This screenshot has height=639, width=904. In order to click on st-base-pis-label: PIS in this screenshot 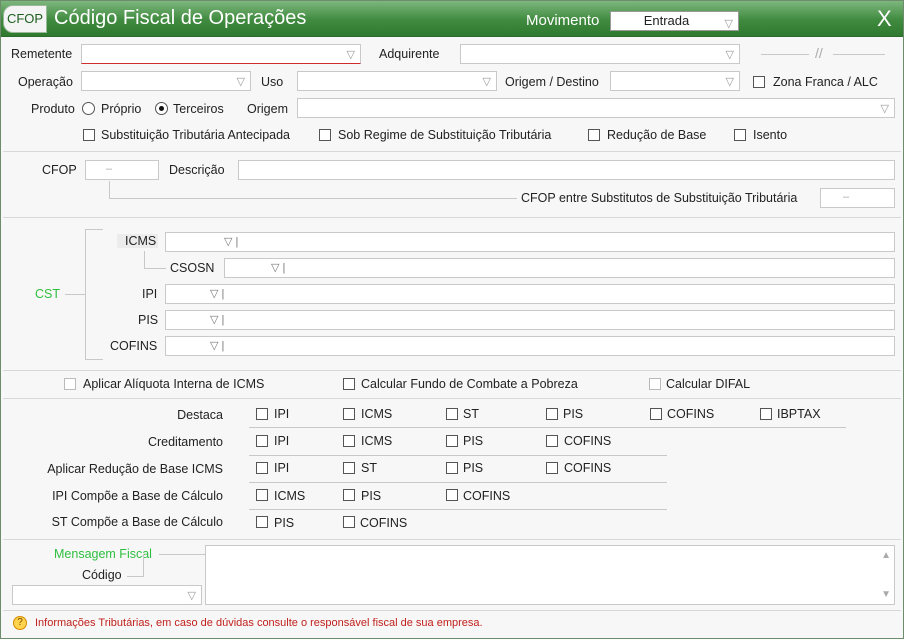, I will do `click(284, 523)`.